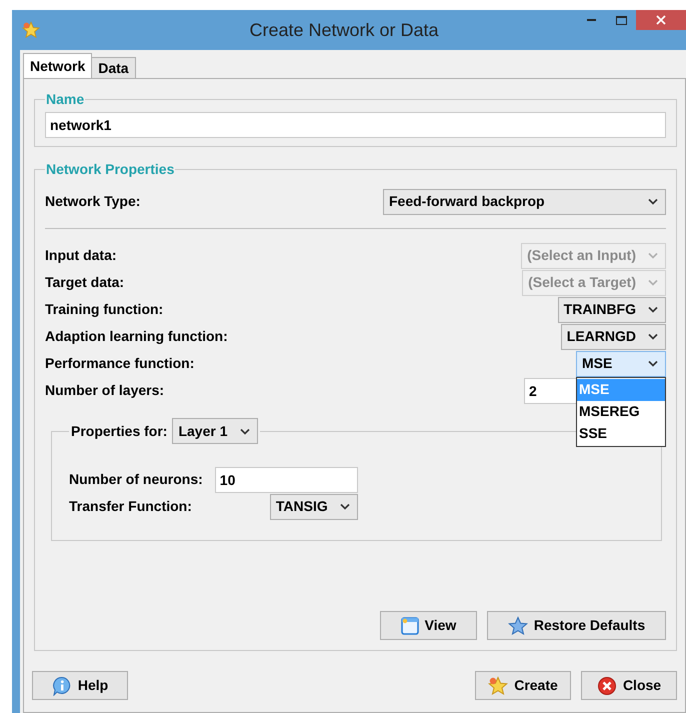 The height and width of the screenshot is (713, 686). What do you see at coordinates (84, 282) in the screenshot?
I see `field-label: Target data:` at bounding box center [84, 282].